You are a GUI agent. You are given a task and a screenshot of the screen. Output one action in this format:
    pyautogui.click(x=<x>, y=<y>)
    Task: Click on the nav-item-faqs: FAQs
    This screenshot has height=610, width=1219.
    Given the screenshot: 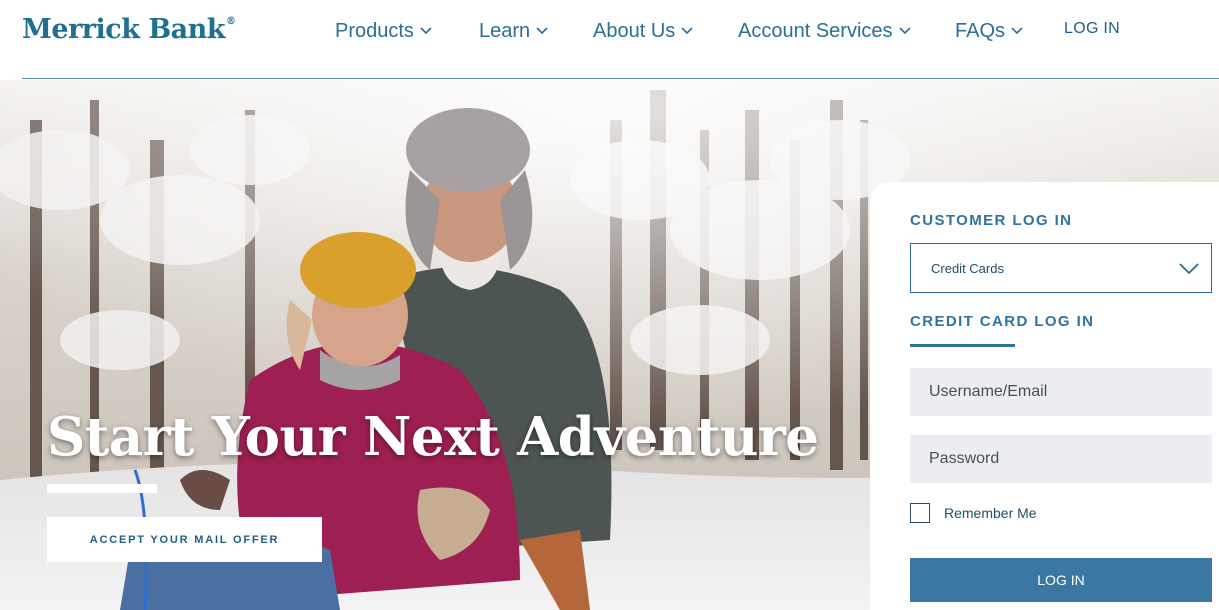 What is the action you would take?
    pyautogui.click(x=989, y=31)
    